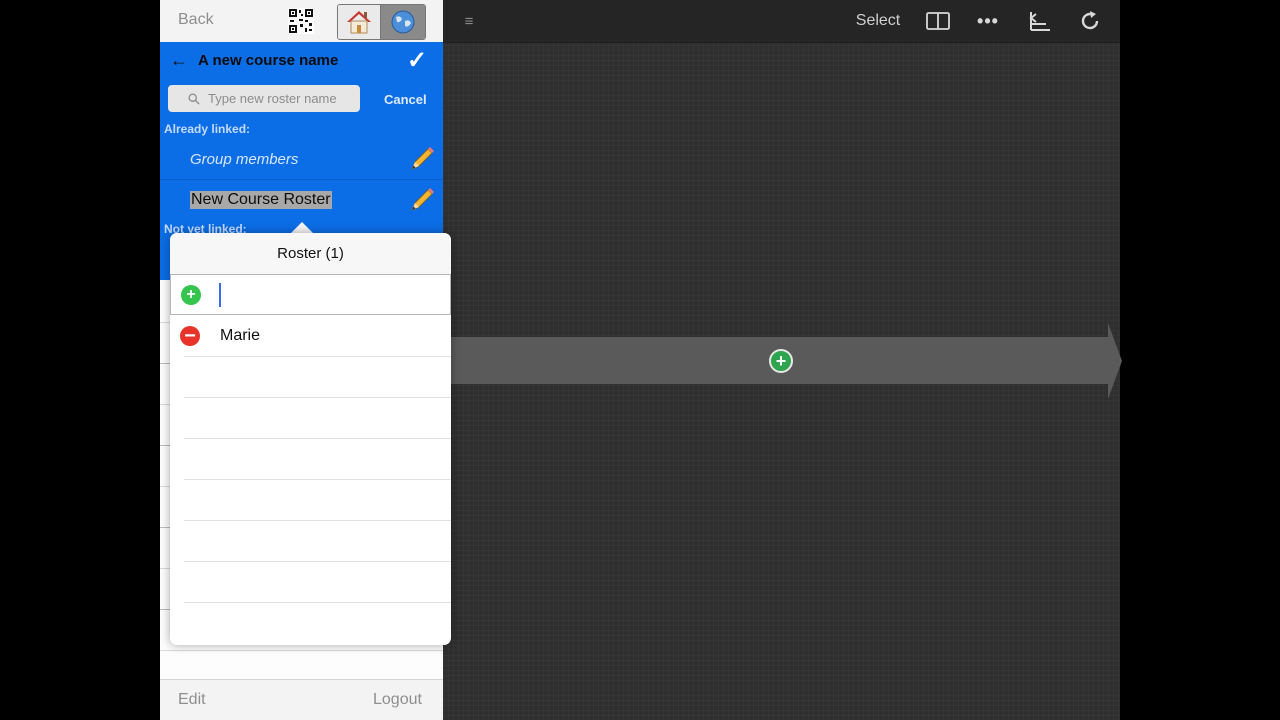 The image size is (1280, 720). I want to click on panel-footer: Edit Logout, so click(301, 699).